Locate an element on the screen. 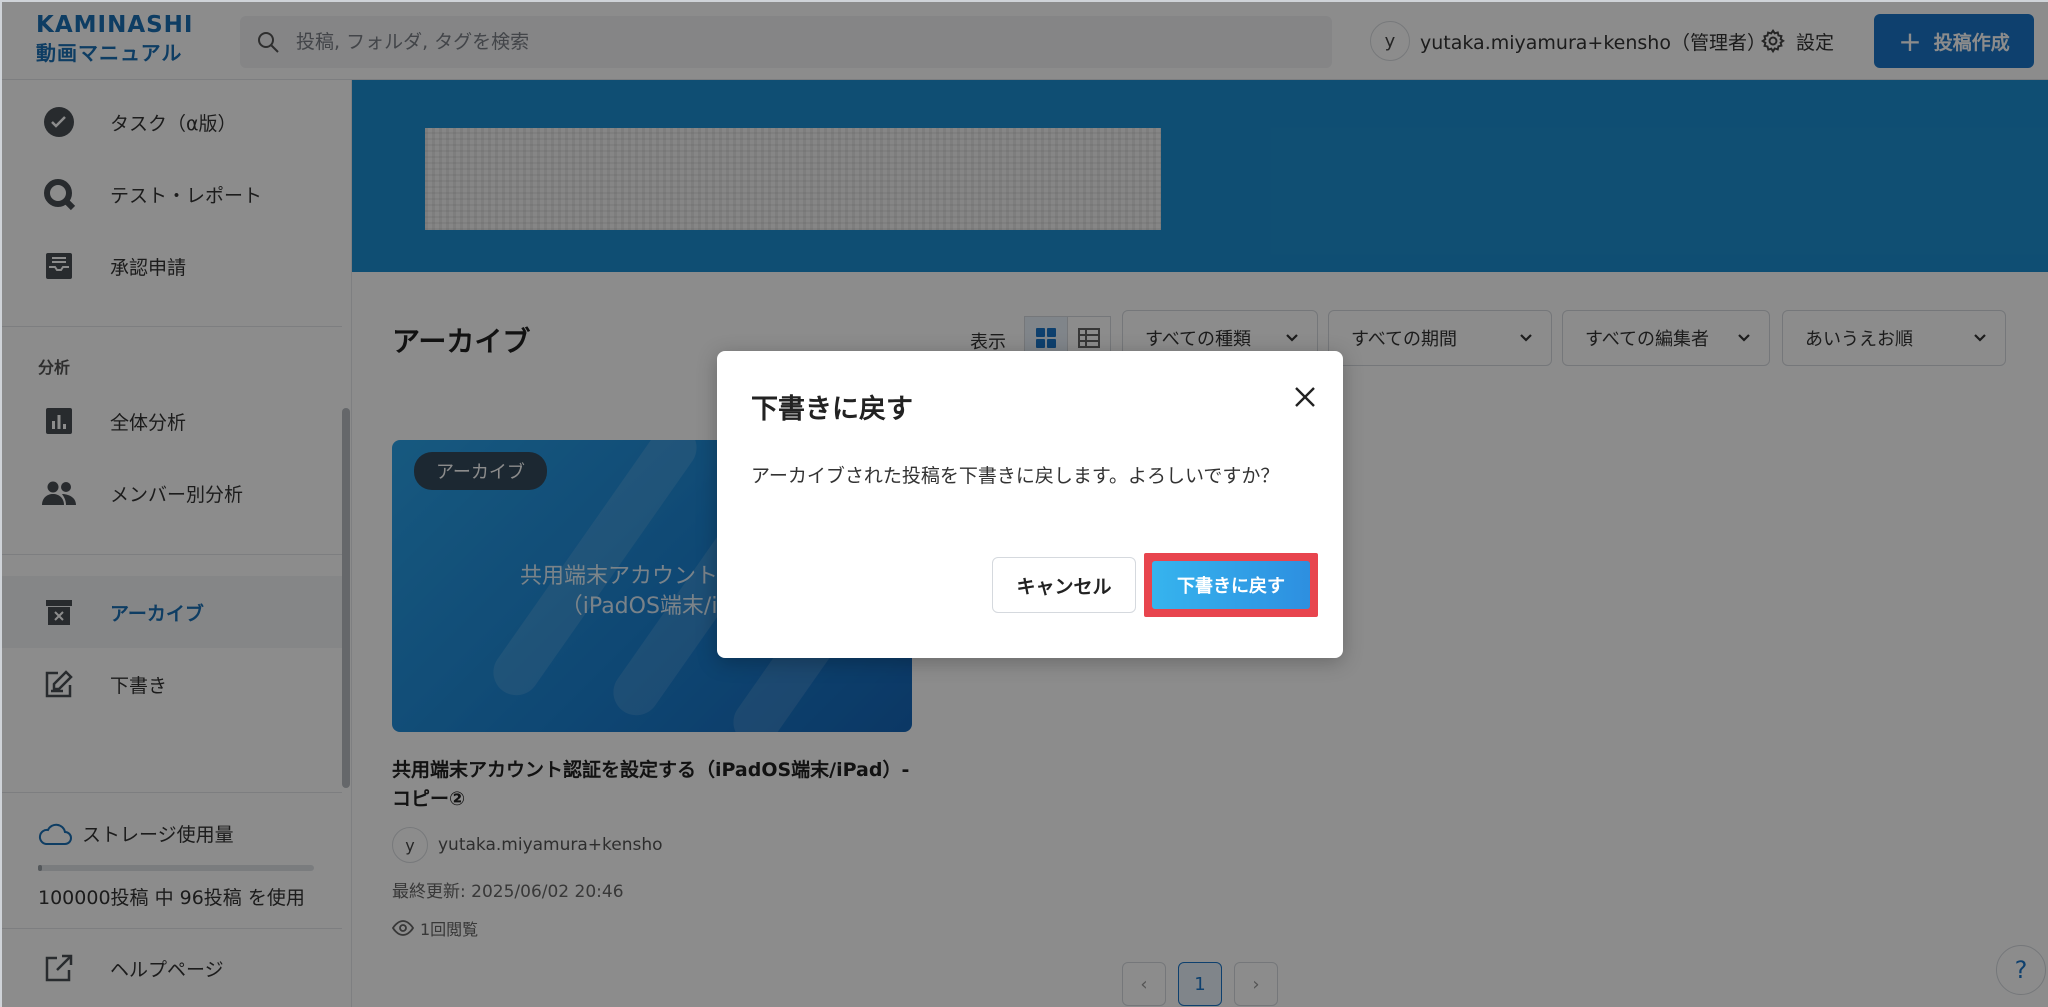 This screenshot has height=1007, width=2048. cancel-button: キャンセル is located at coordinates (1064, 585).